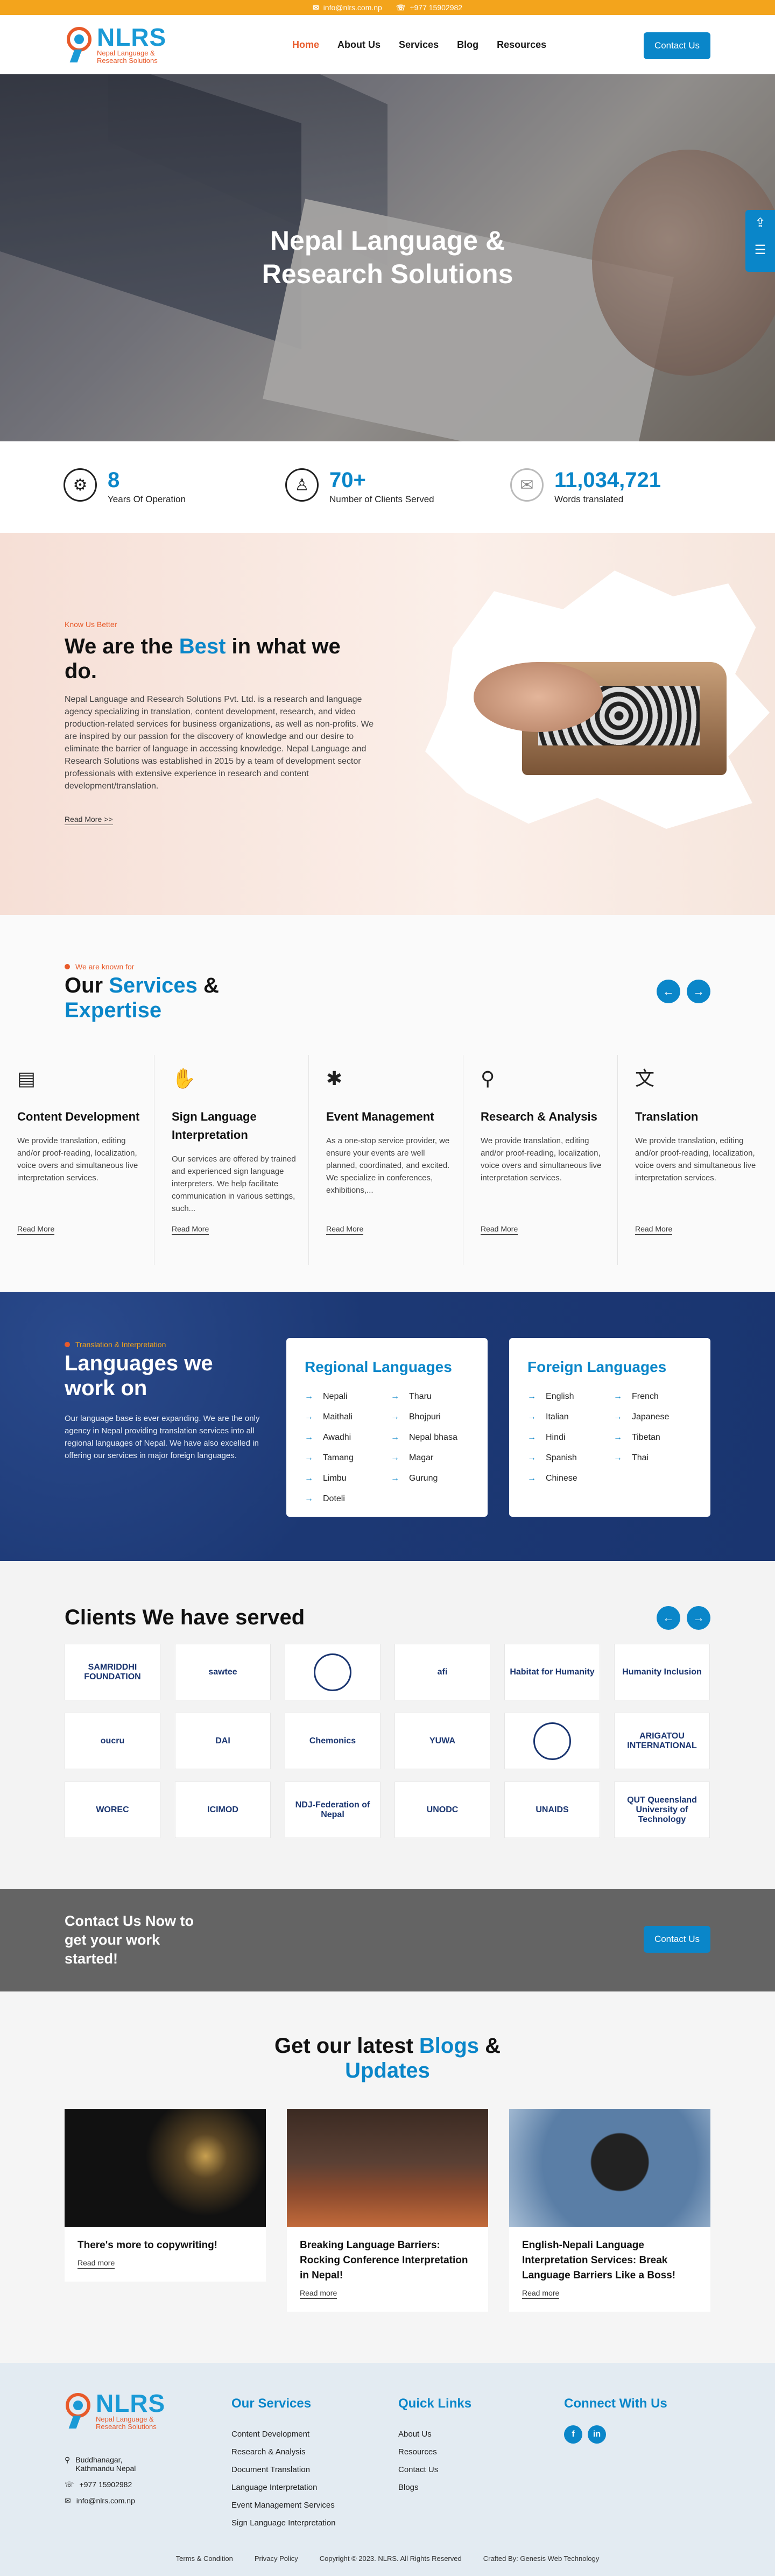 The height and width of the screenshot is (2576, 775). What do you see at coordinates (204, 2558) in the screenshot?
I see `terms-link: Terms & Condition` at bounding box center [204, 2558].